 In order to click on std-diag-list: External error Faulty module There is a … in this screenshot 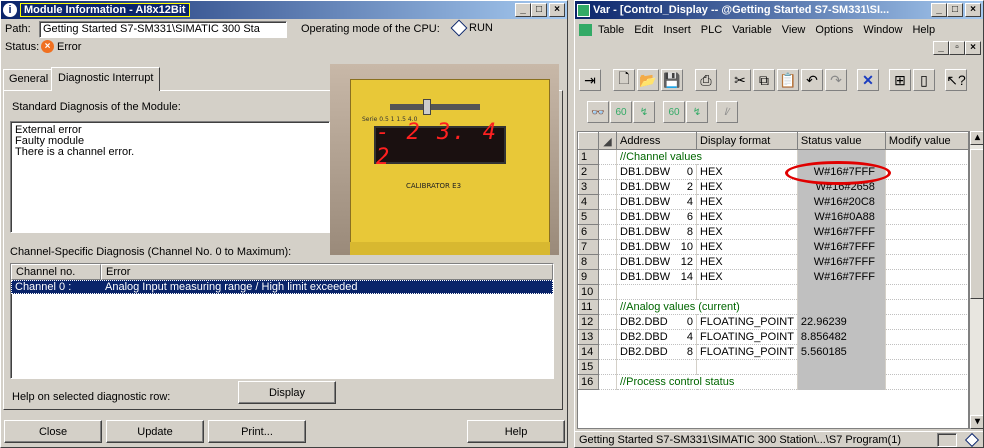, I will do `click(170, 177)`.